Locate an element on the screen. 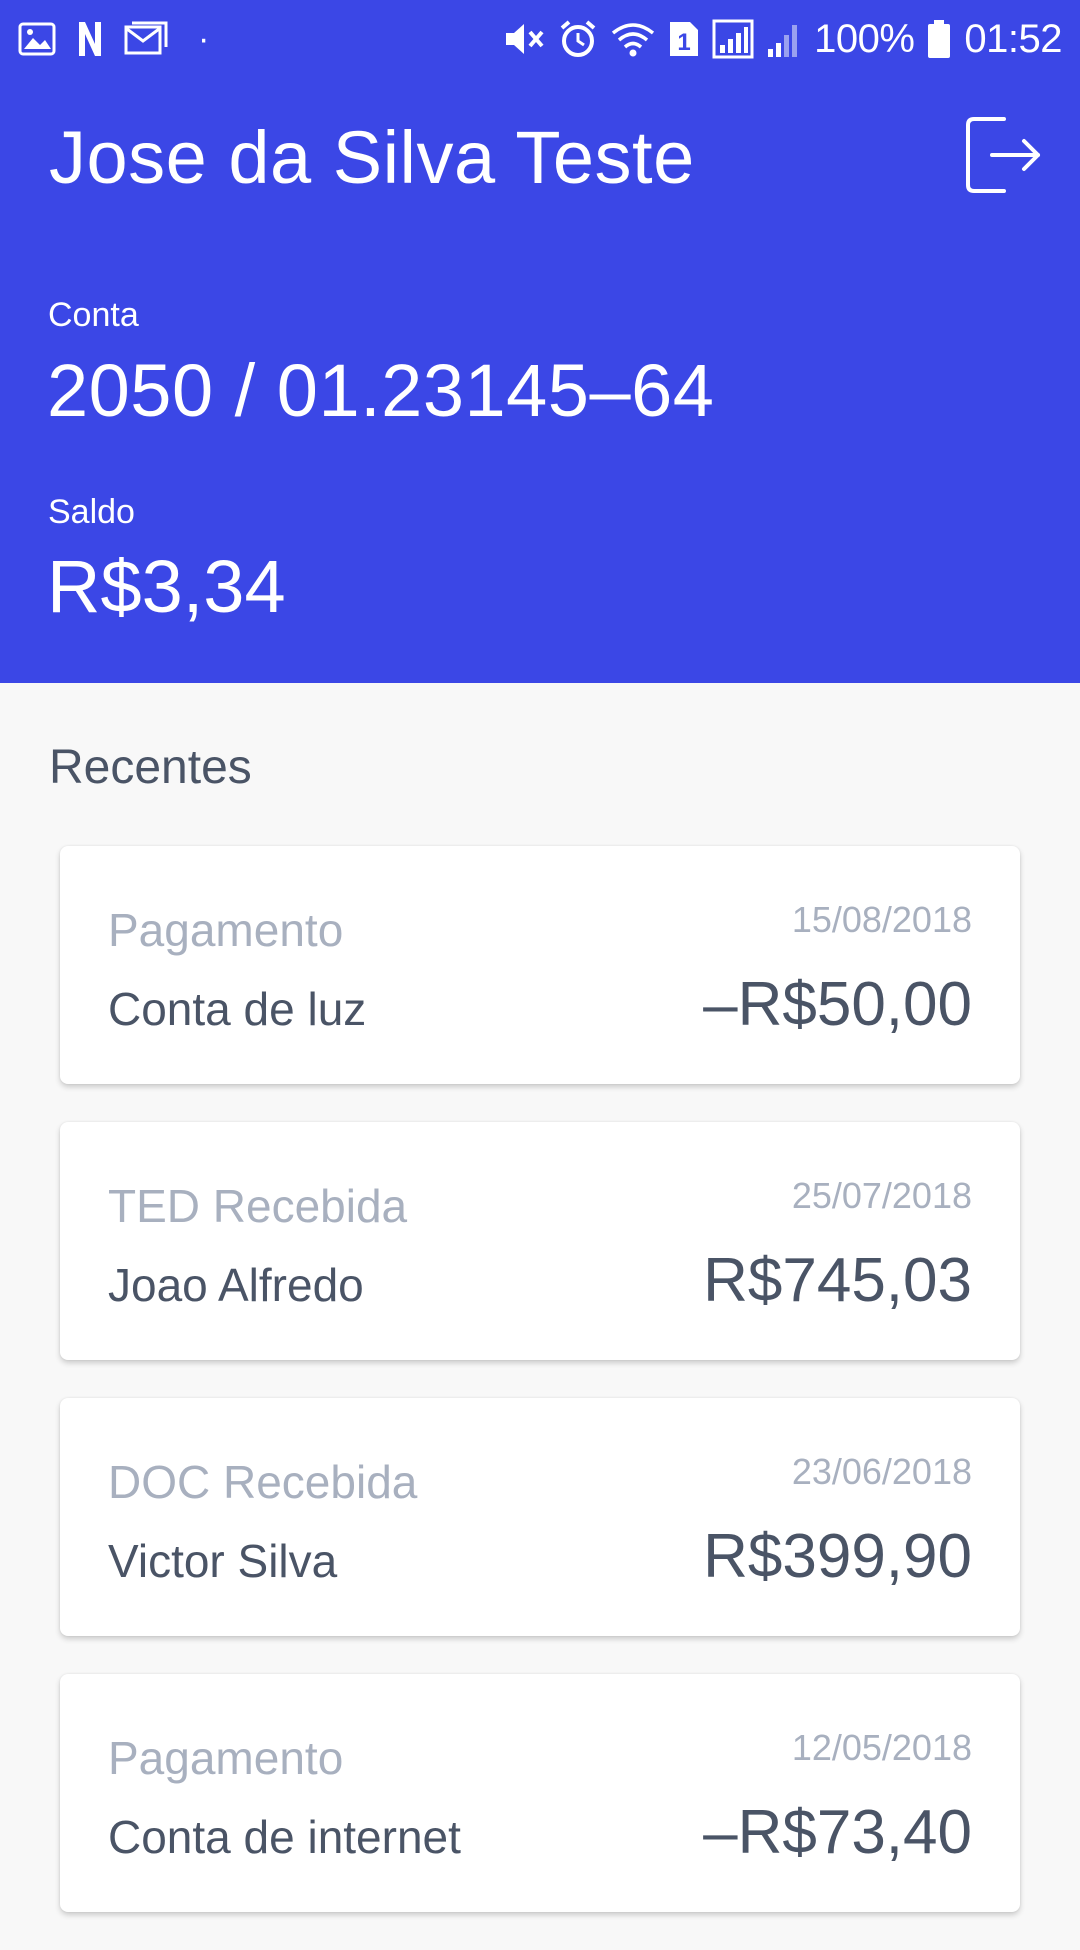 This screenshot has height=1950, width=1080. user-name: Jose da Silva Teste is located at coordinates (372, 157).